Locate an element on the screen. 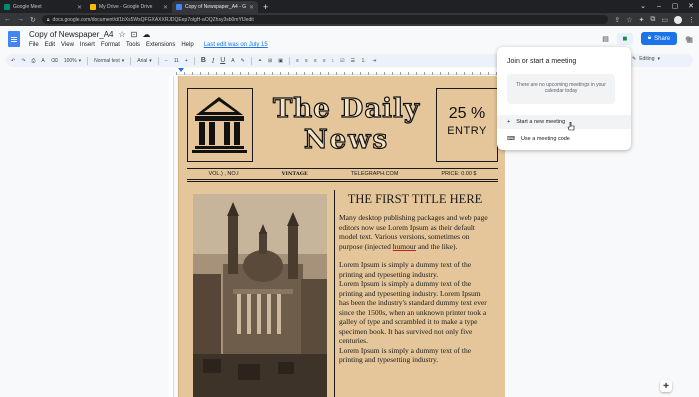 The image size is (699, 397). editing-mode-select: ✎ Editing ▾ is located at coordinates (646, 59).